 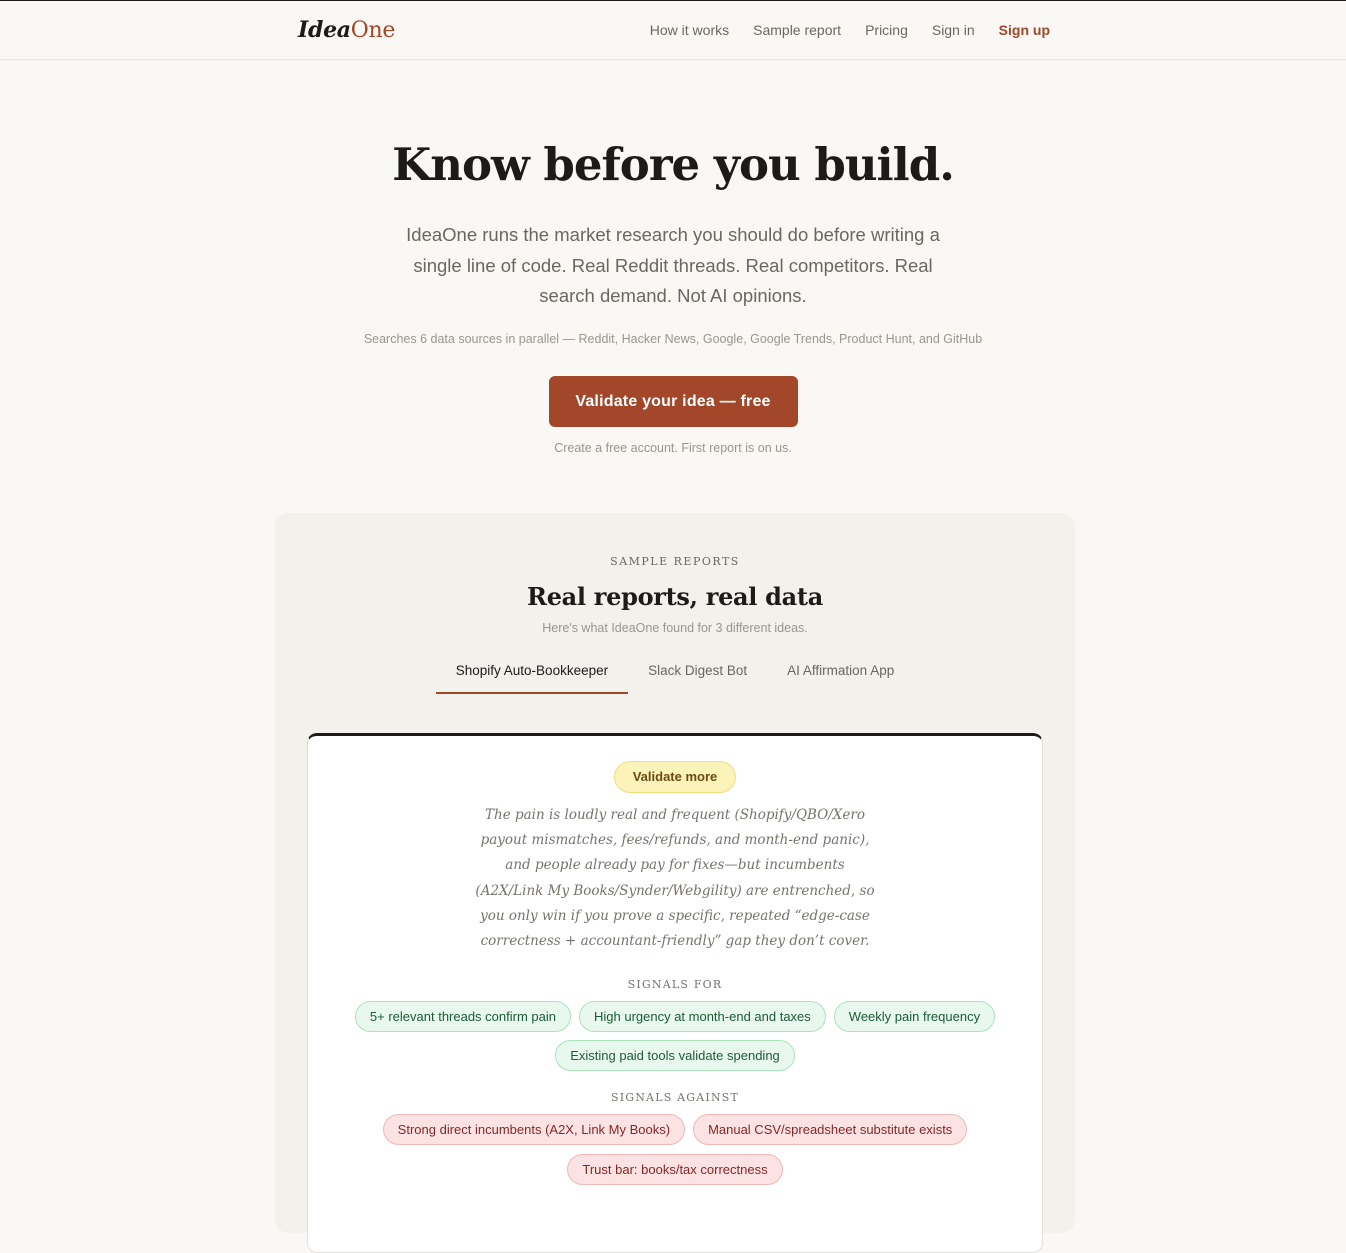 What do you see at coordinates (689, 30) in the screenshot?
I see `nav-how-it-works: How it works` at bounding box center [689, 30].